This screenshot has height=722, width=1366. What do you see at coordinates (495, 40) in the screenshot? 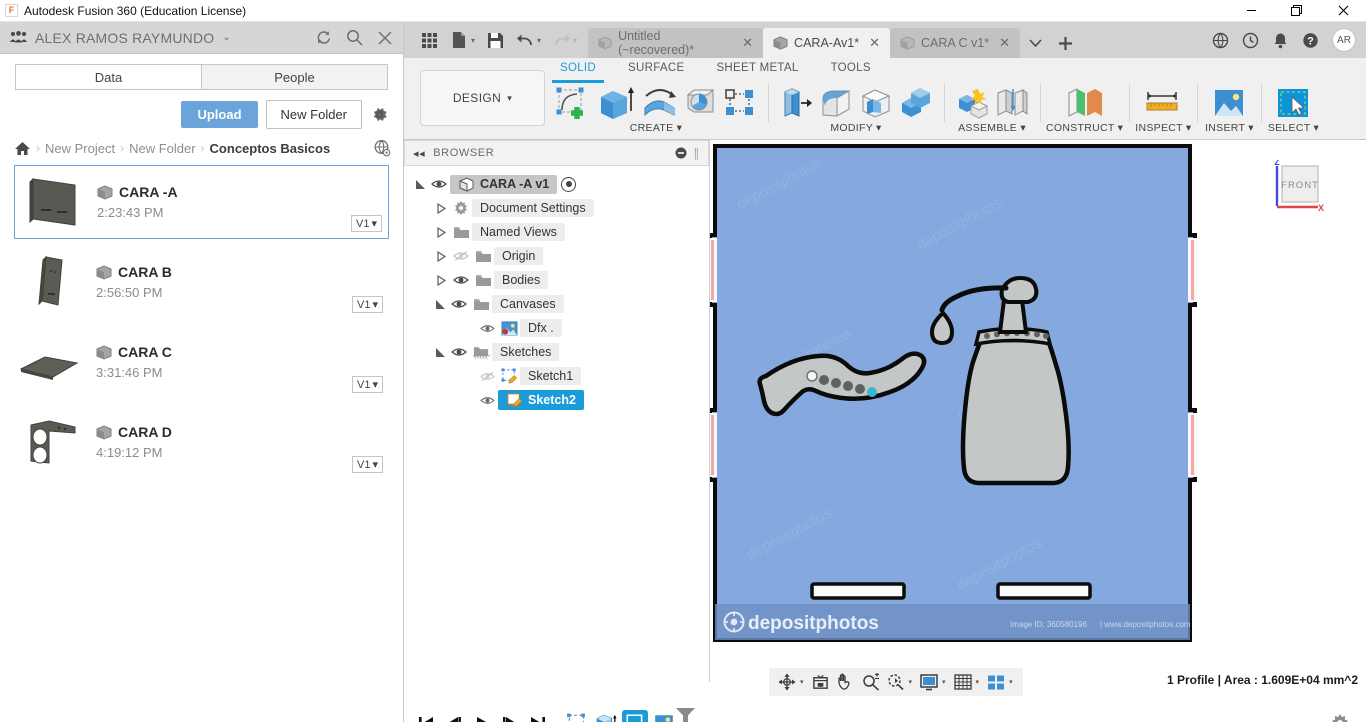
I see `save-icon` at bounding box center [495, 40].